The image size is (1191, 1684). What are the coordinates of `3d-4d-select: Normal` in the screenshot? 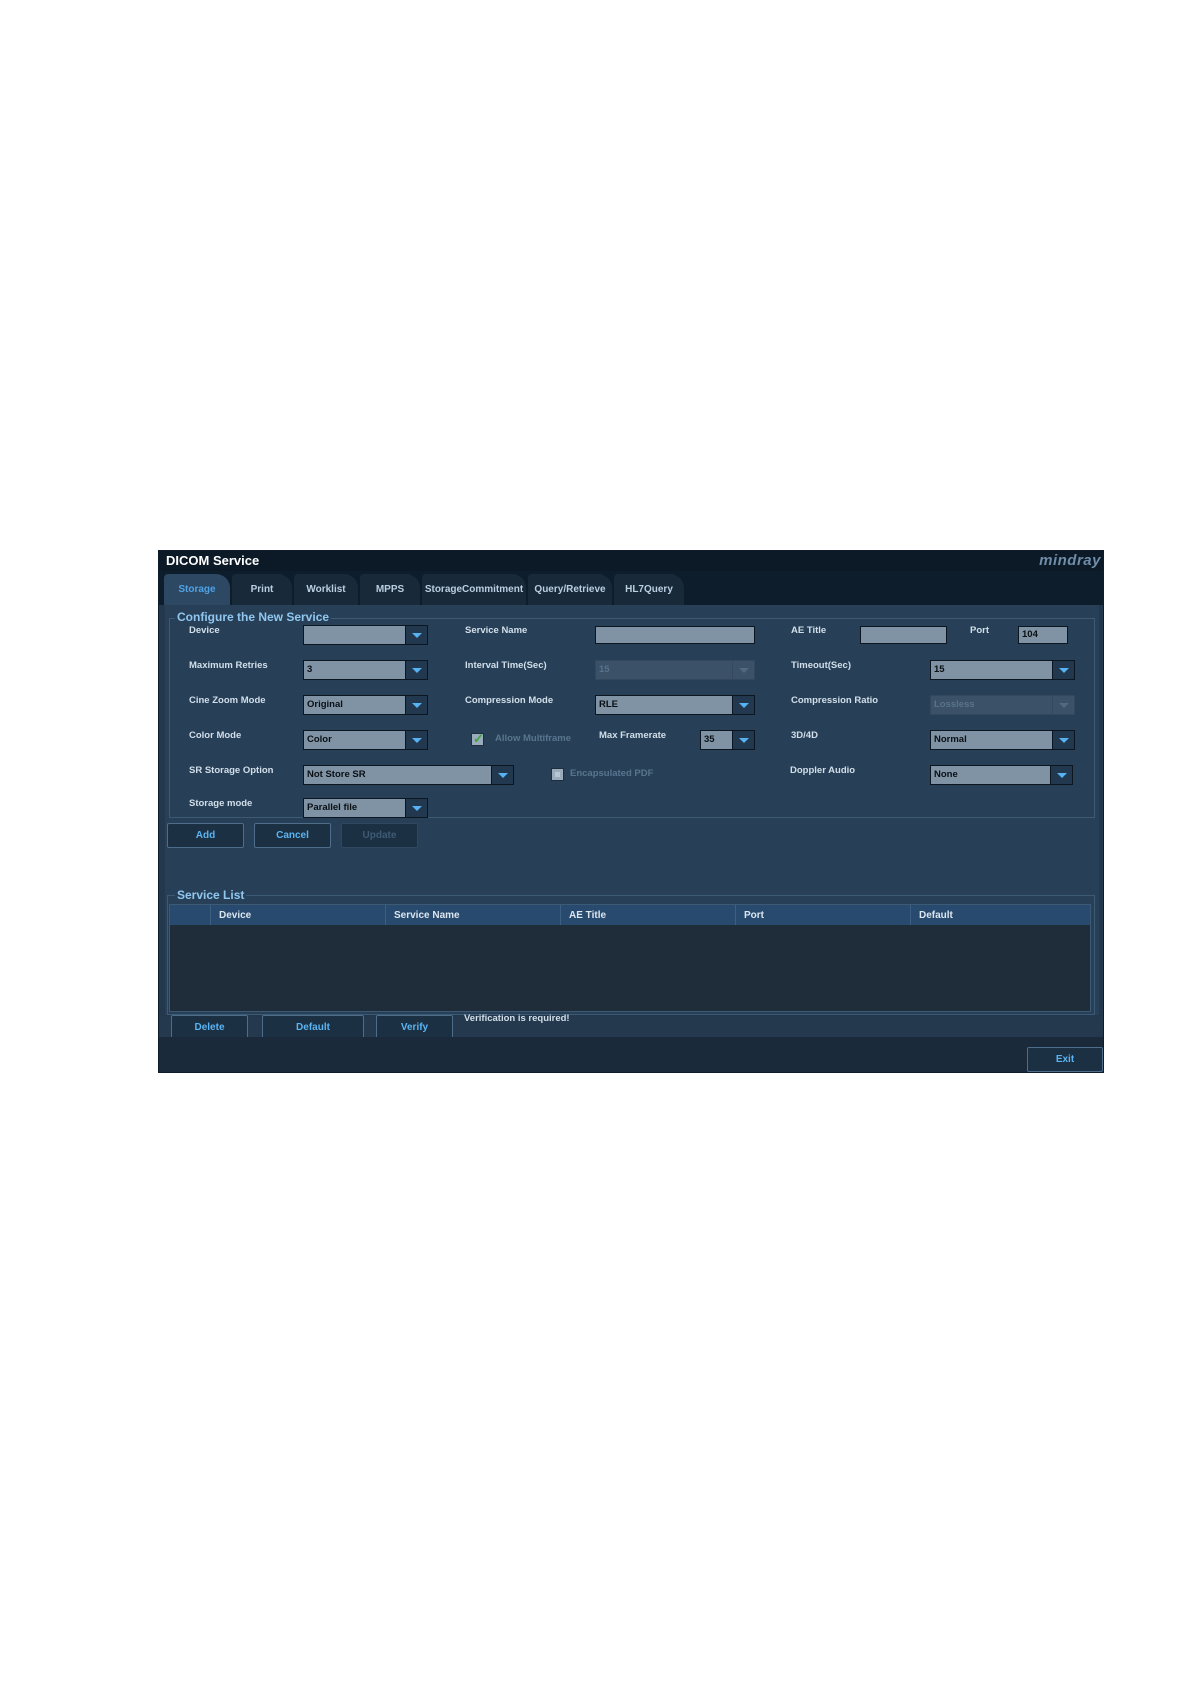 It's located at (1002, 740).